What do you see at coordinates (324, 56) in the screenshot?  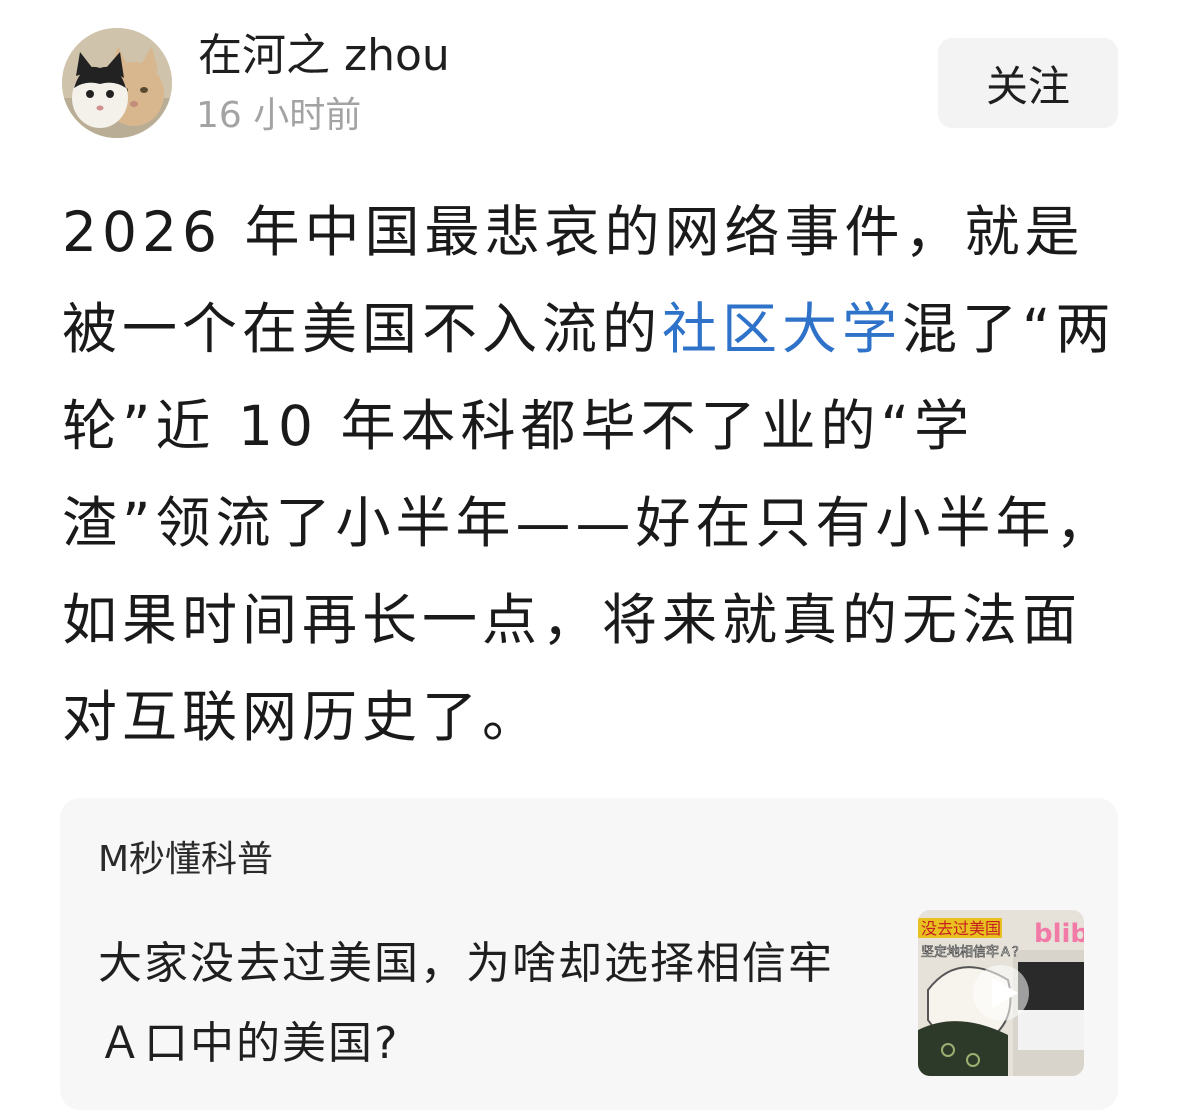 I see `author-name: 在河之 zhou` at bounding box center [324, 56].